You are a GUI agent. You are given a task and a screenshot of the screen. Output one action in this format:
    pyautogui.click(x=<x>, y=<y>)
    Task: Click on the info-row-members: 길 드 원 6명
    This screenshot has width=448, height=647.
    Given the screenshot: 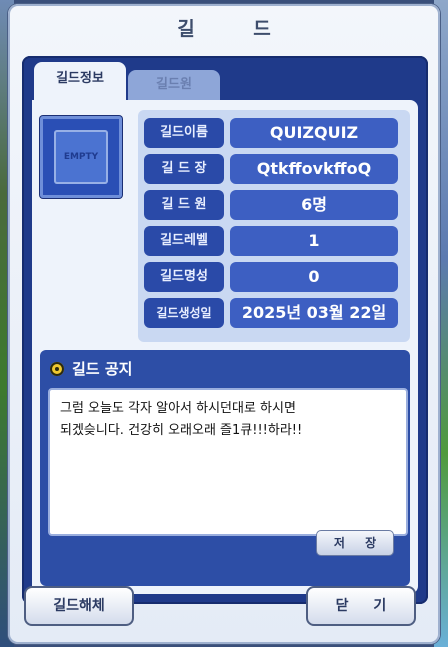 What is the action you would take?
    pyautogui.click(x=274, y=205)
    